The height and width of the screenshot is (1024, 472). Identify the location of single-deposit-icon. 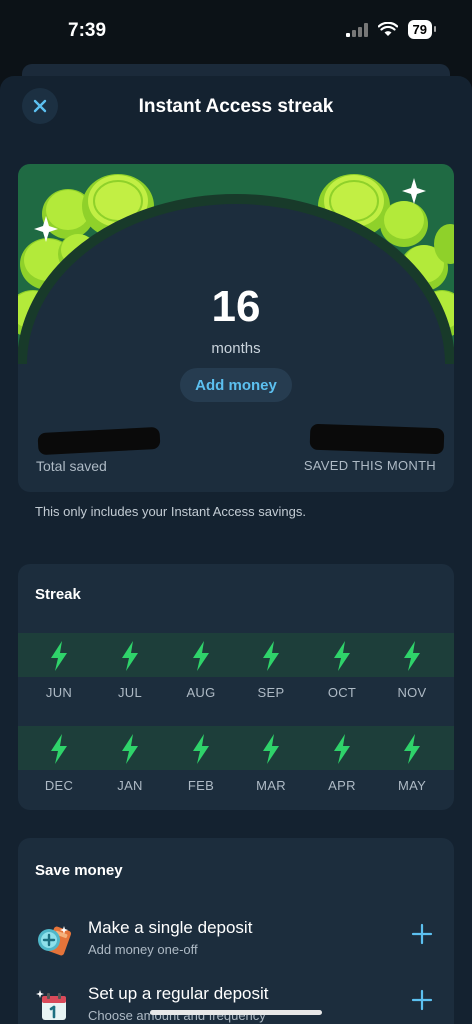
(55, 941).